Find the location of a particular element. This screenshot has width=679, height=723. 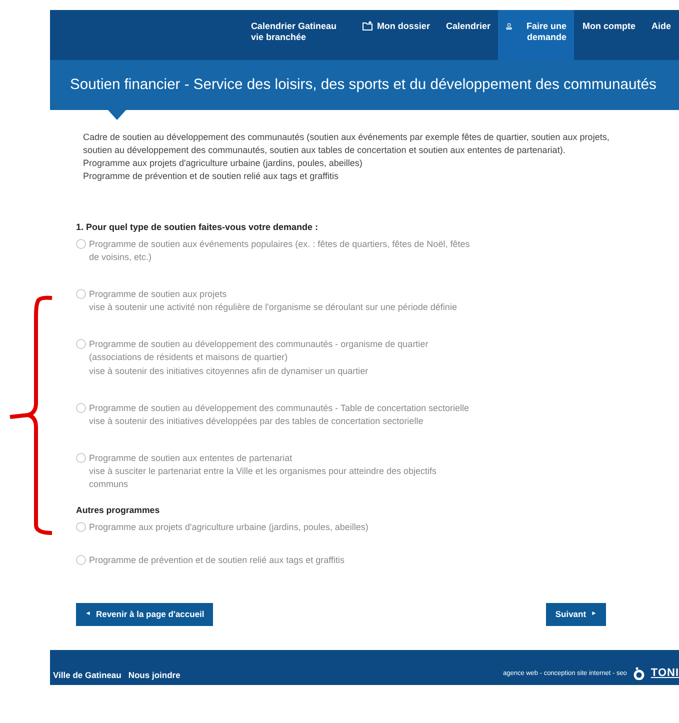

nav-link: Calendrier is located at coordinates (468, 35).